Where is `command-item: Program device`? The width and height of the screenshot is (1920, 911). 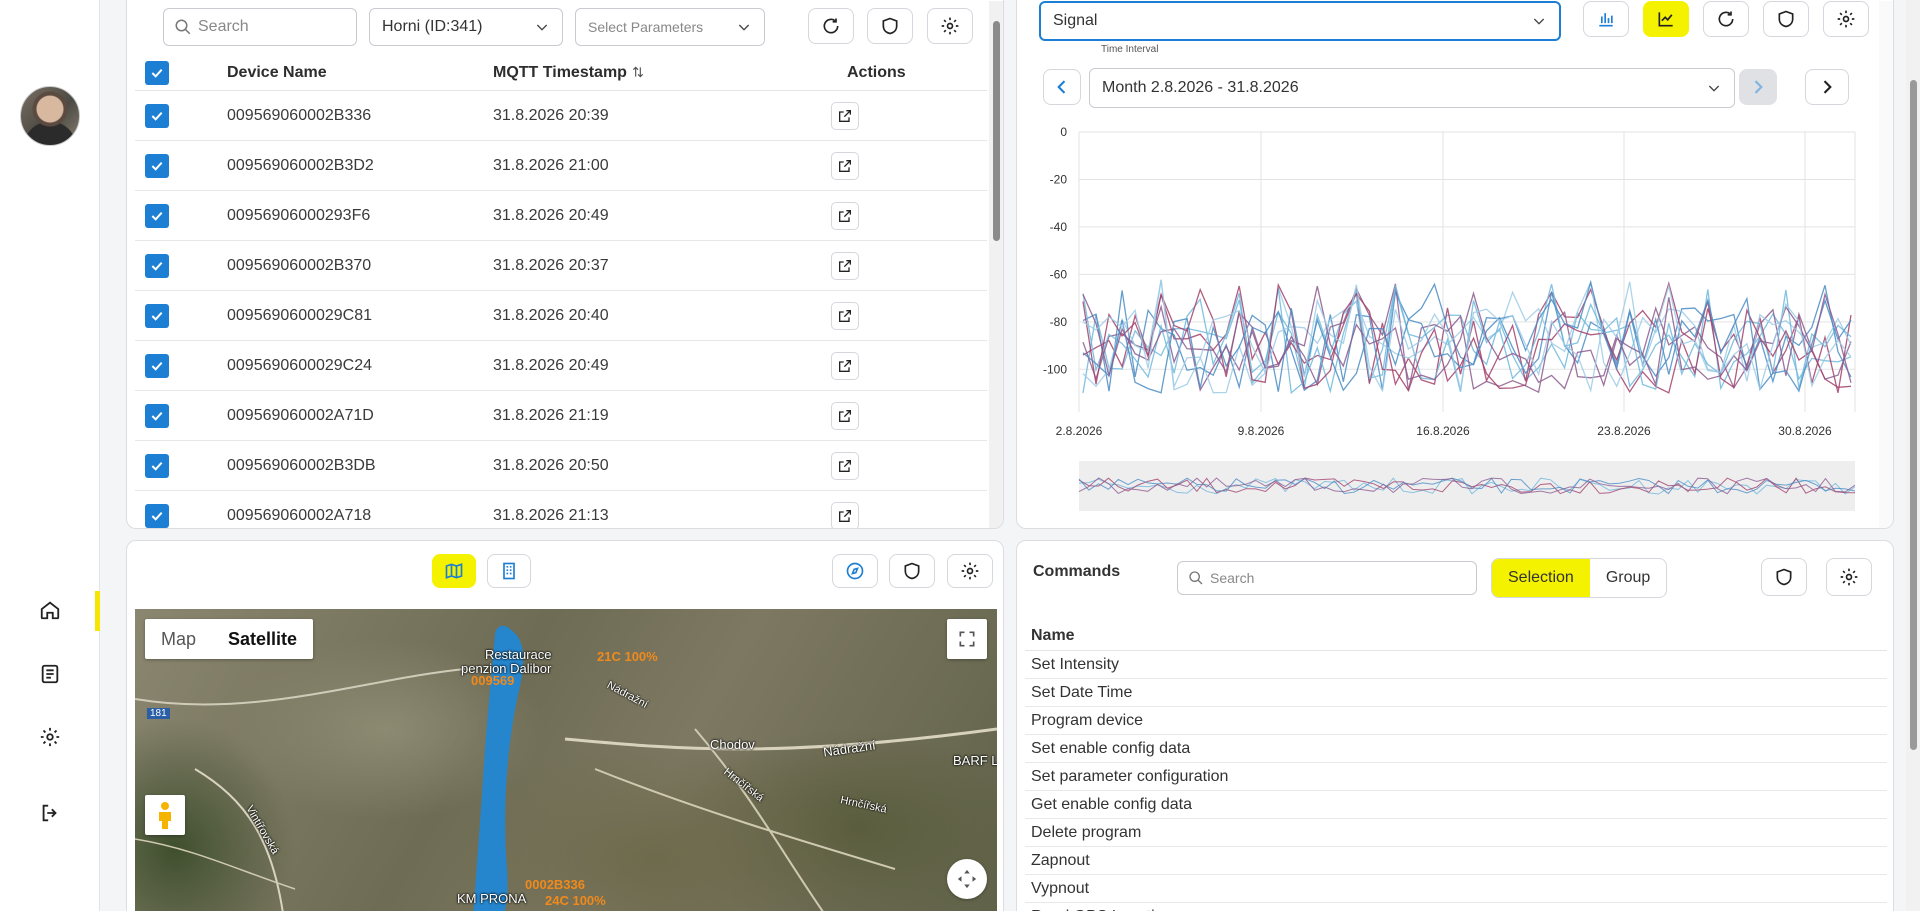
command-item: Program device is located at coordinates (1456, 721).